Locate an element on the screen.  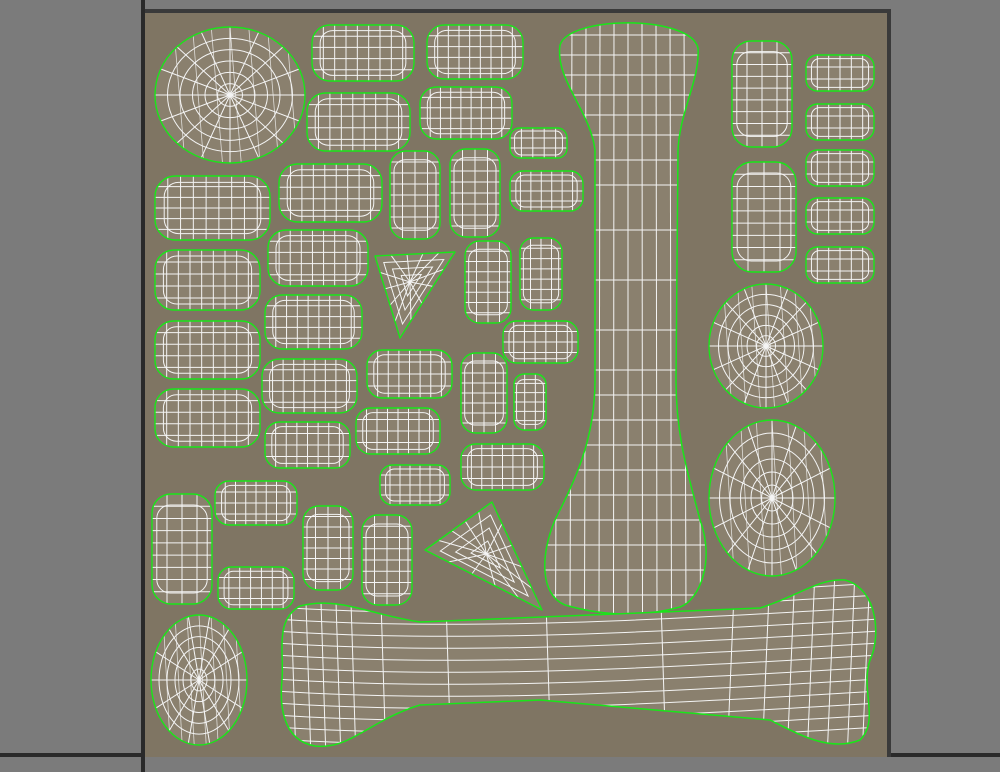
uv-island-blob-top-left is located at coordinates (230, 95).